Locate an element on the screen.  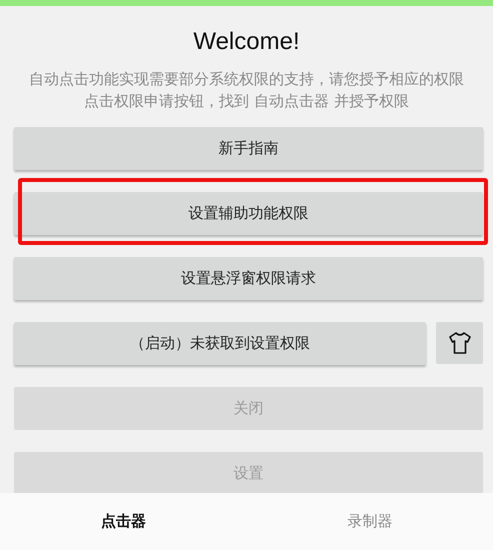
permission-button: 新手指南 is located at coordinates (248, 148).